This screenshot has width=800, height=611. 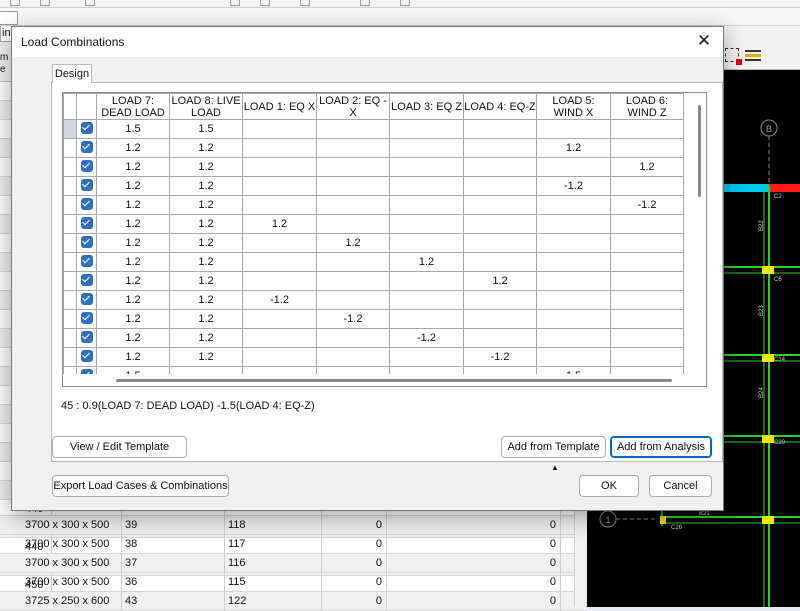 I want to click on background-table-row: 3700 x 300 x 500 38 117 0 0, so click(x=293, y=544).